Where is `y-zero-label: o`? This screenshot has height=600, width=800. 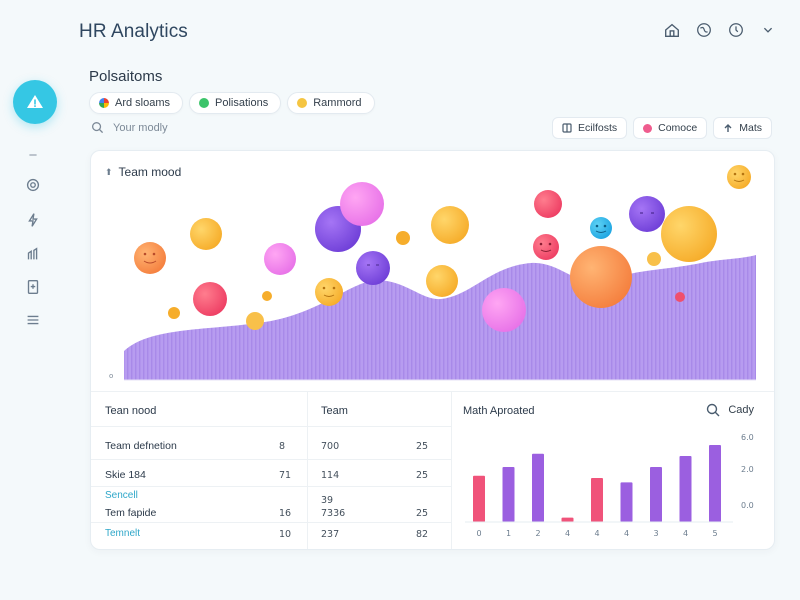
y-zero-label: o is located at coordinates (111, 376).